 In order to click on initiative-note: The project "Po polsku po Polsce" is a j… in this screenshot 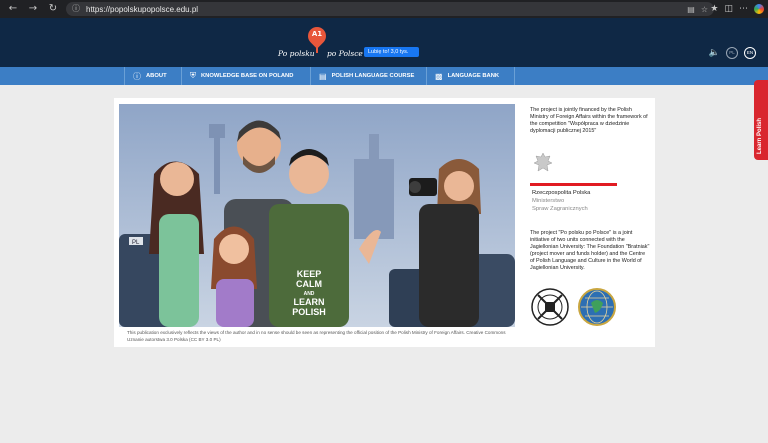, I will do `click(590, 250)`.